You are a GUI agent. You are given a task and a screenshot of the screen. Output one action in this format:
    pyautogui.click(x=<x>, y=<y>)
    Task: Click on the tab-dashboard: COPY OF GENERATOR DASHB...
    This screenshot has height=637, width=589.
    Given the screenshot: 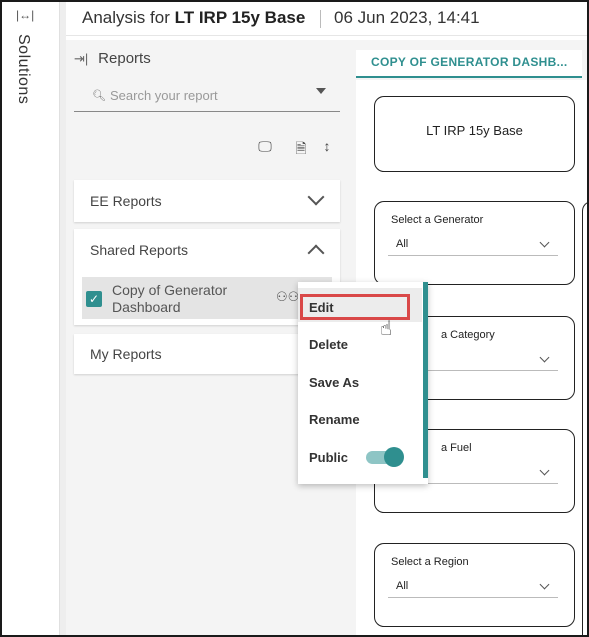 What is the action you would take?
    pyautogui.click(x=469, y=64)
    